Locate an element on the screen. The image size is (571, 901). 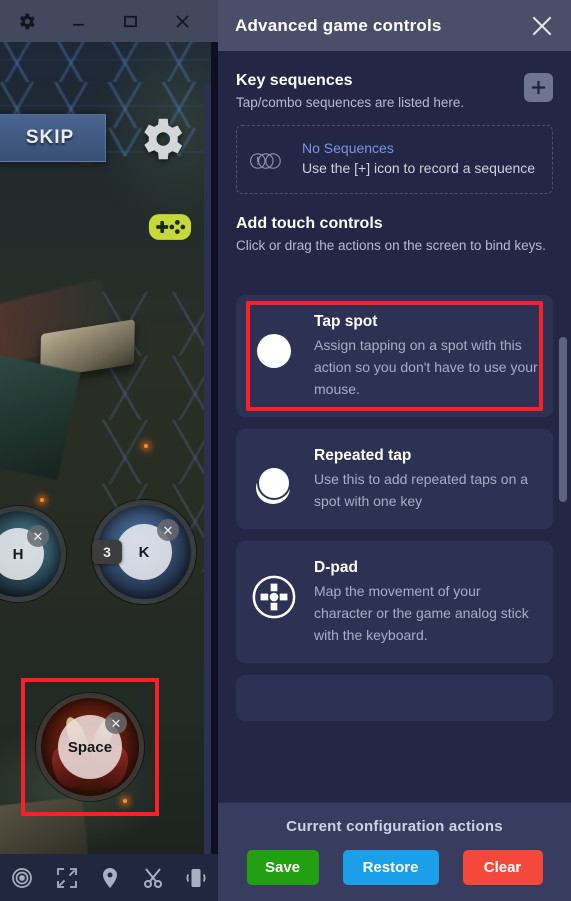
skip-button: SKIP is located at coordinates (53, 138).